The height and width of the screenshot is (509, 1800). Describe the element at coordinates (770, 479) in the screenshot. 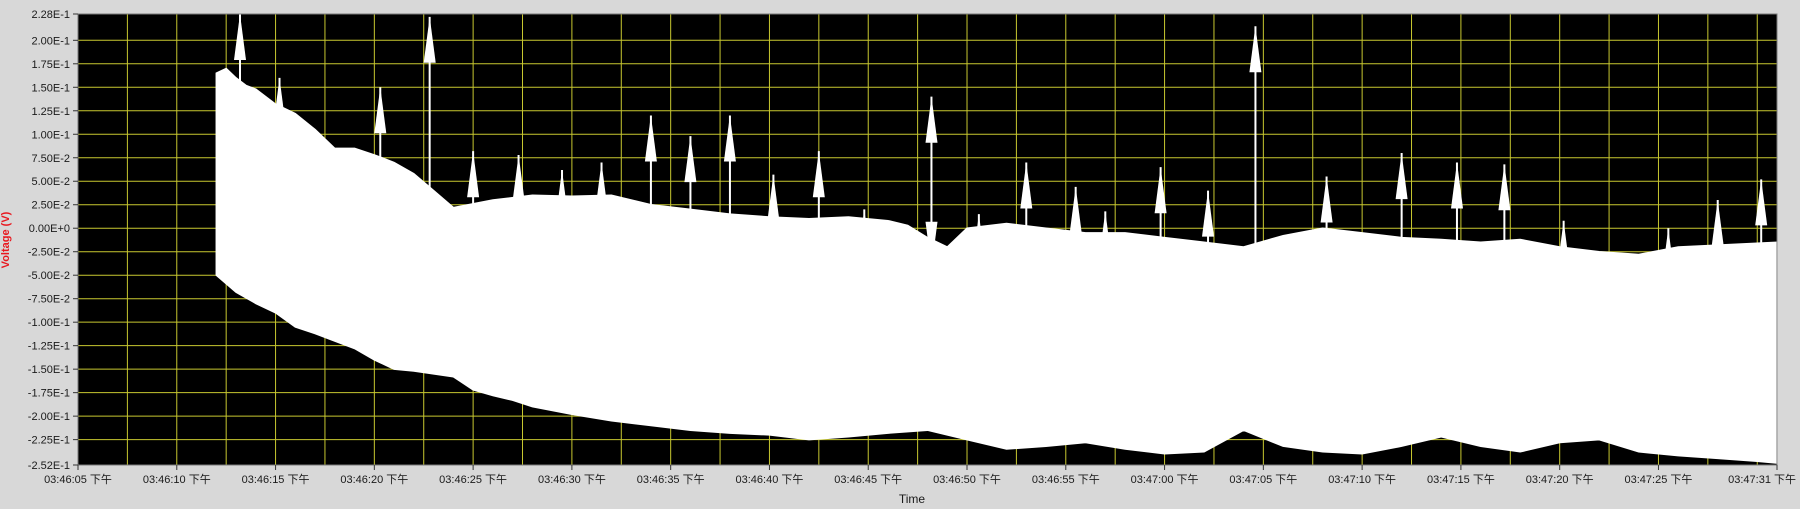

I see `x-tick-label: 03:46:40 下午` at that location.